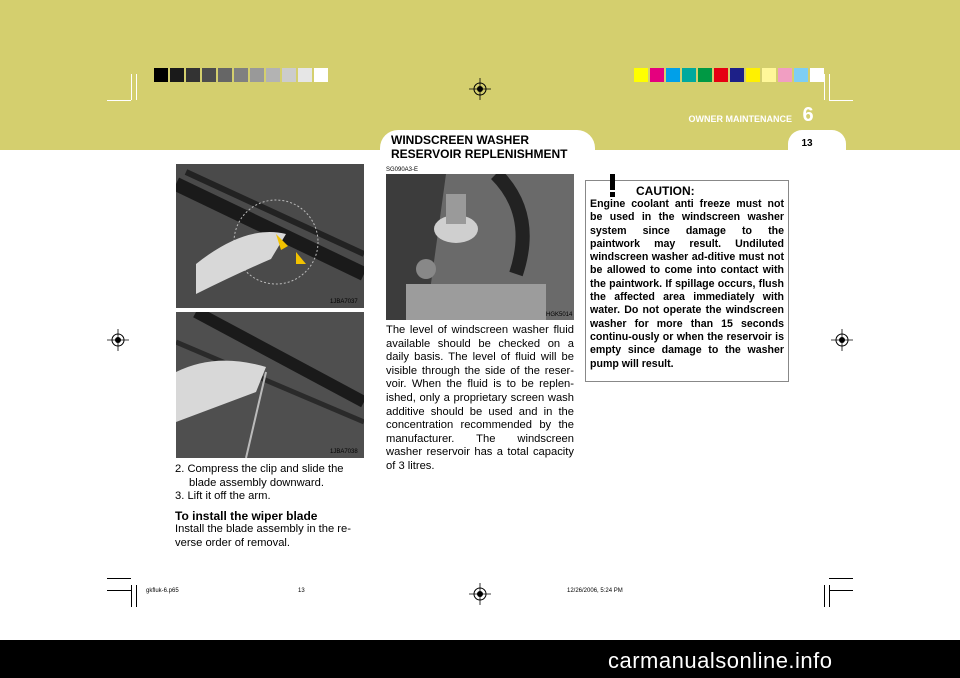 The width and height of the screenshot is (960, 678). What do you see at coordinates (665, 191) in the screenshot?
I see `caution-title: CAUTION:` at bounding box center [665, 191].